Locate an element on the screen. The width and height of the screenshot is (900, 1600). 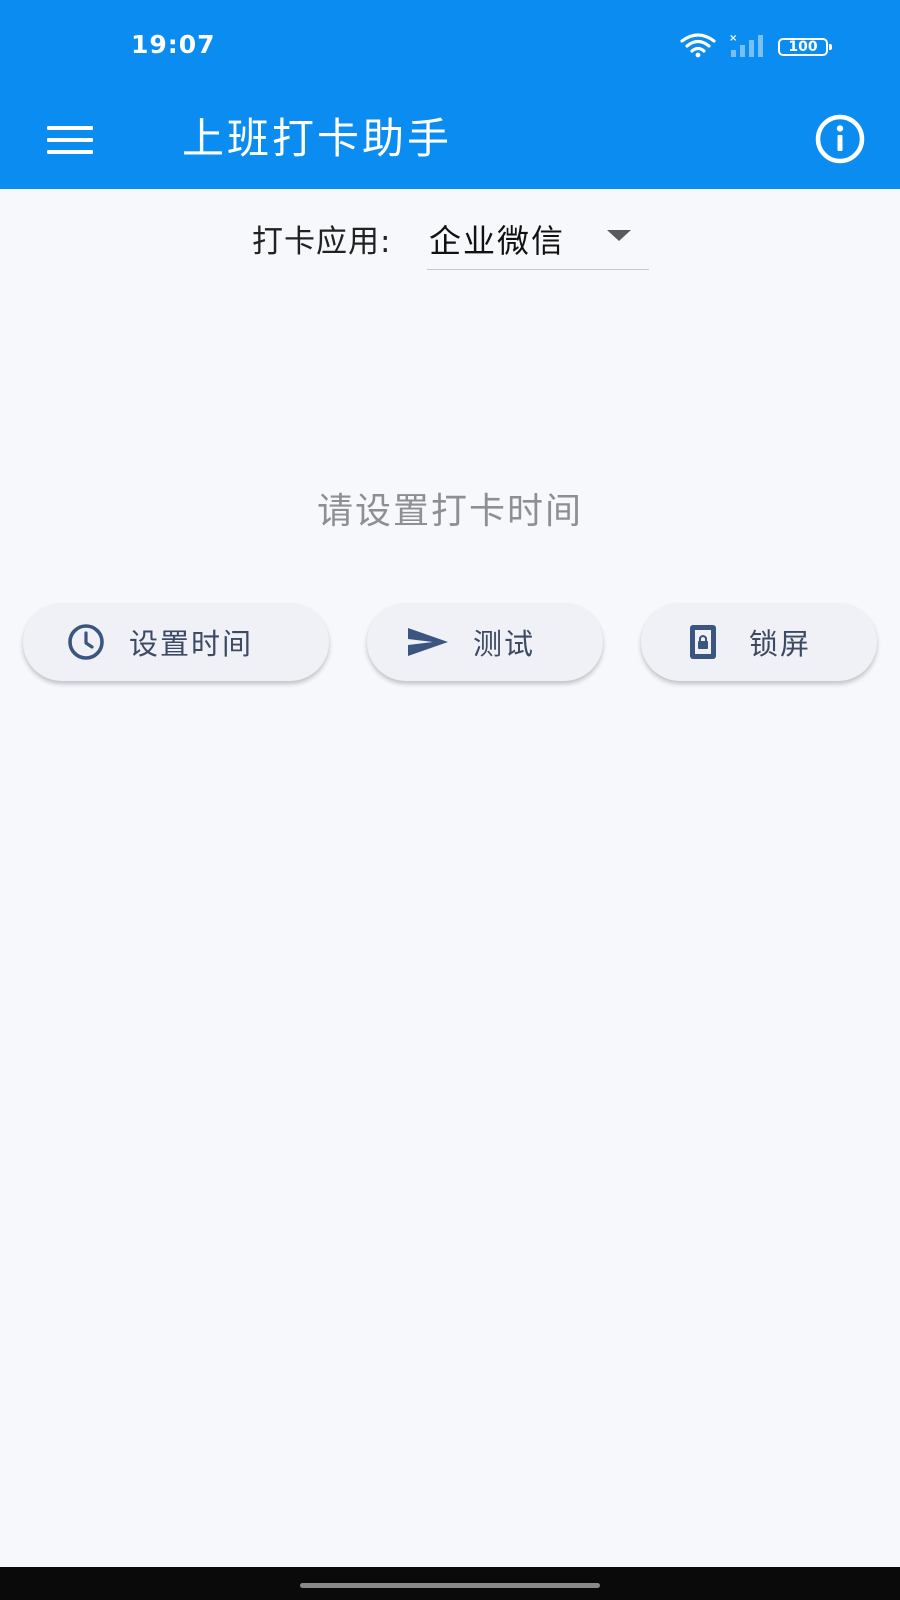
lock-screen-button: 锁屏 is located at coordinates (759, 642).